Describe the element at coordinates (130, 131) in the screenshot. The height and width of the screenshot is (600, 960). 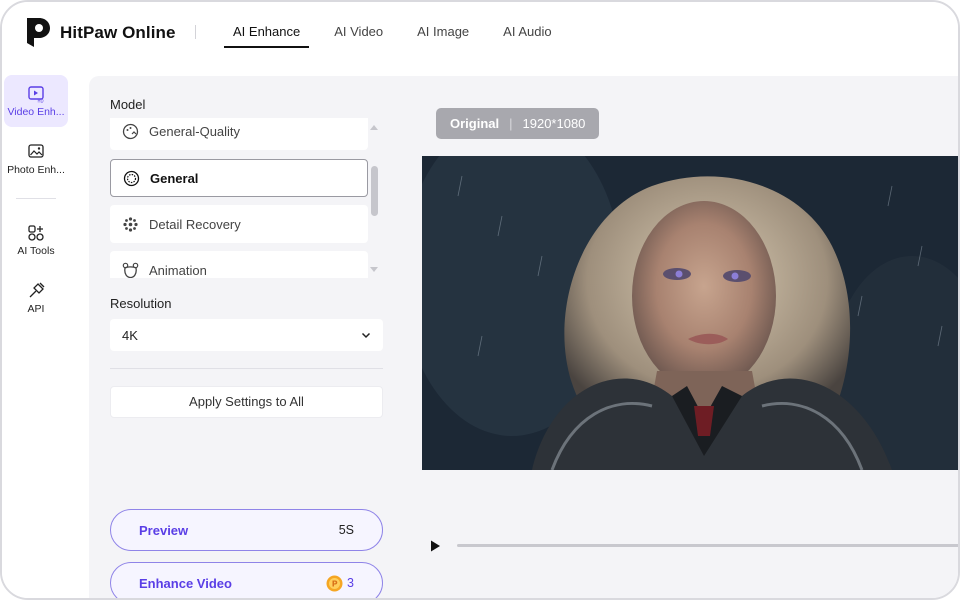
I see `quality-palette-icon` at that location.